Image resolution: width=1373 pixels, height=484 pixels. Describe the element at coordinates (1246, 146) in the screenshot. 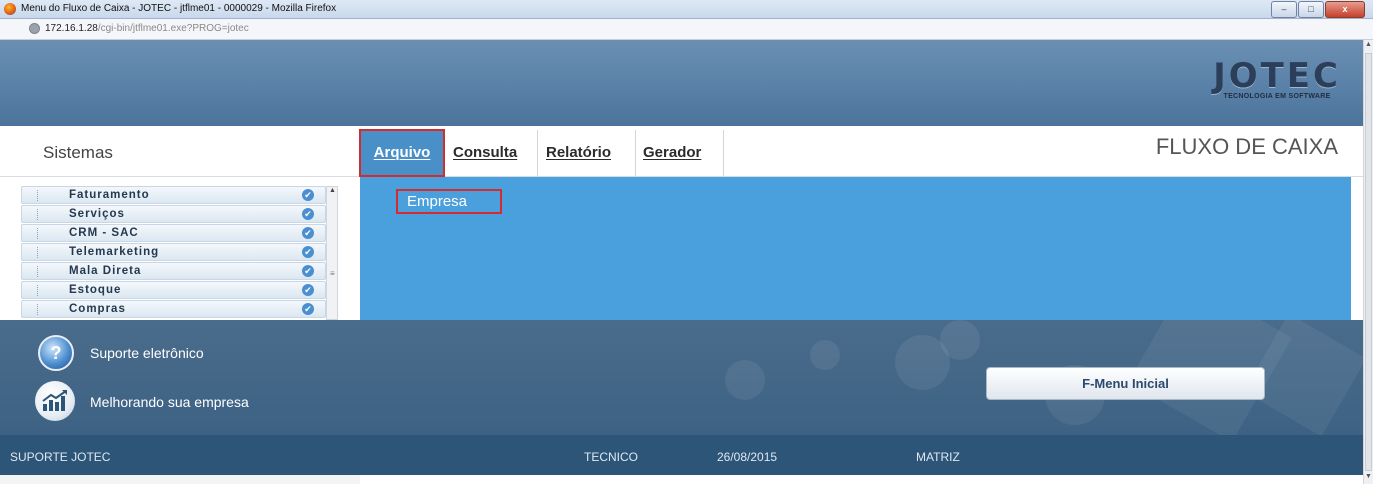

I see `module-title: FLUXO DE CAIXA` at that location.